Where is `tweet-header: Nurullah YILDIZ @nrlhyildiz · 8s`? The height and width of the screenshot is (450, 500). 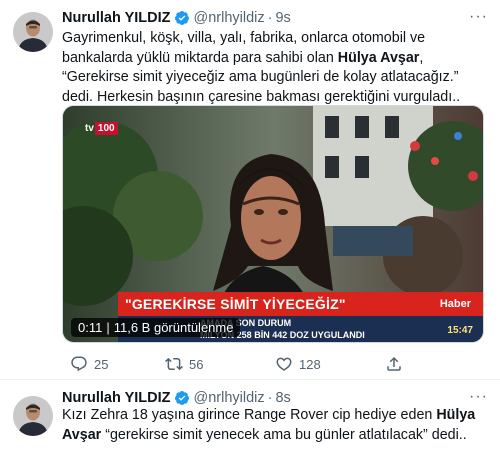
tweet-header: Nurullah YILDIZ @nrlhyildiz · 8s is located at coordinates (176, 398).